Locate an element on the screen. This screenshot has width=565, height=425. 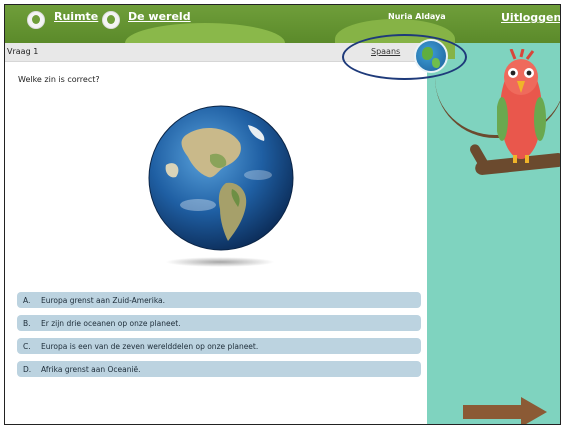
answer-text: Afrika grenst aan Oceanië. is located at coordinates (91, 369).